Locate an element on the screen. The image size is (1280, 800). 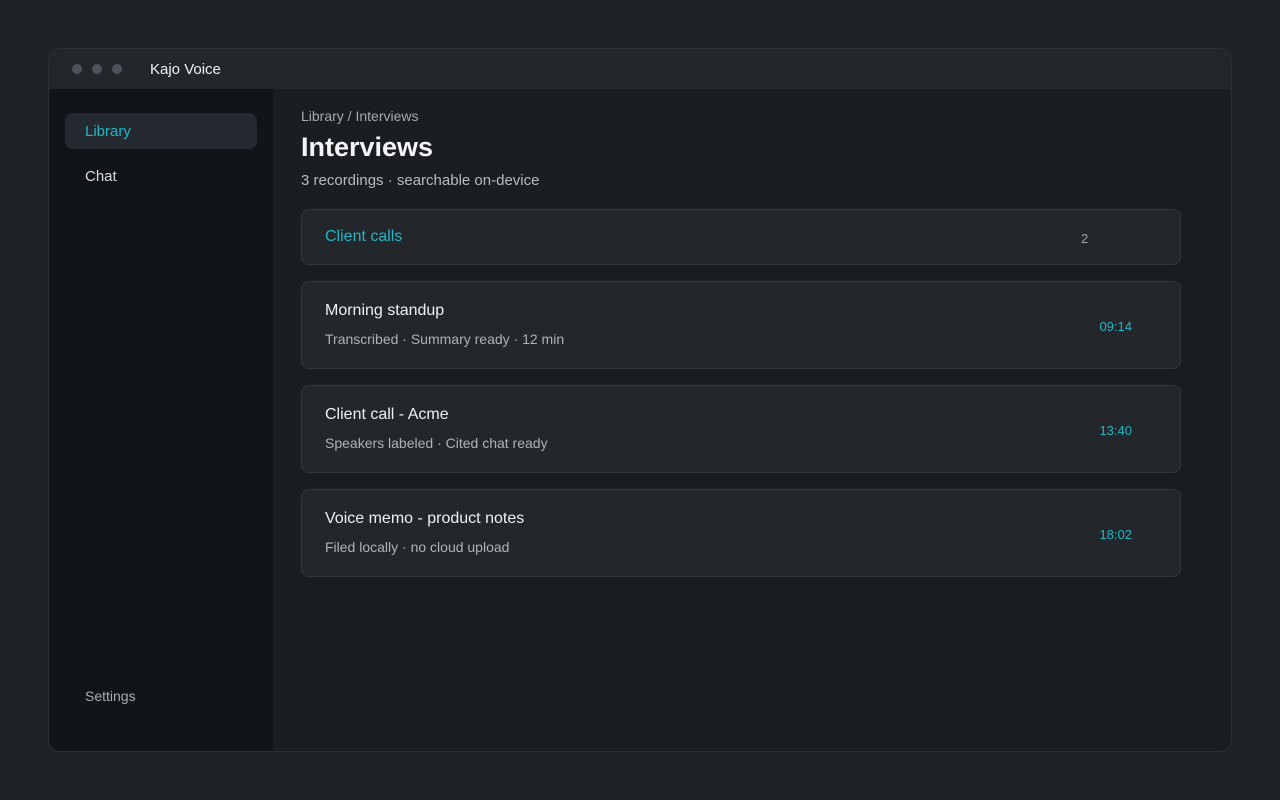
folder-name: Client calls is located at coordinates (364, 236).